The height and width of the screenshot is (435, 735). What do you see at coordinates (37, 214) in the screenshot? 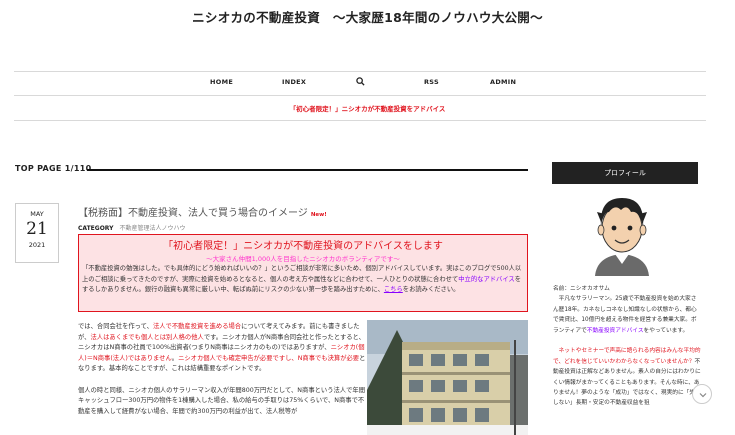
I see `post-date-month: MAY` at bounding box center [37, 214].